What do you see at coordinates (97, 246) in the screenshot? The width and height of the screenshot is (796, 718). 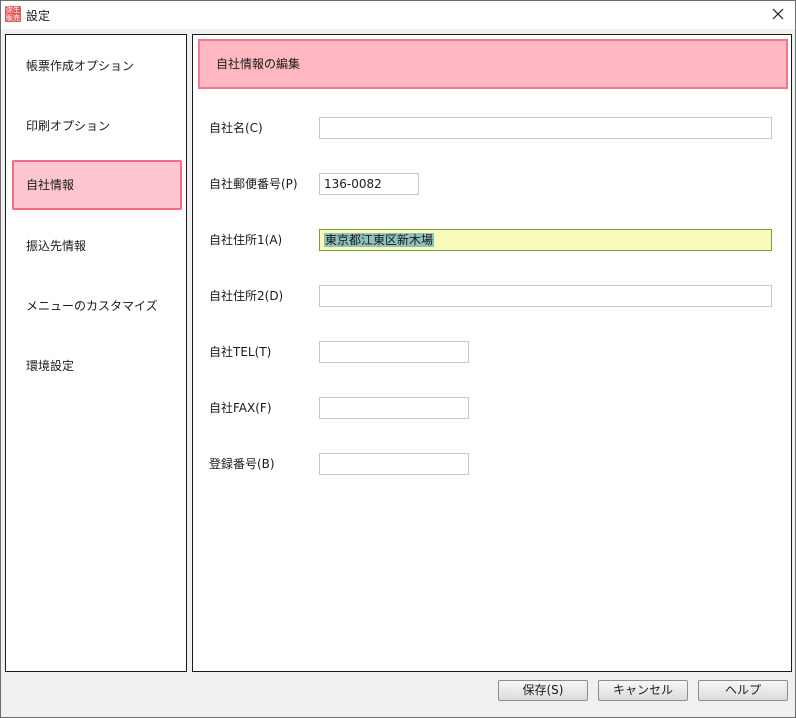 I see `sidebar-item-bank-info: 振込先情報` at bounding box center [97, 246].